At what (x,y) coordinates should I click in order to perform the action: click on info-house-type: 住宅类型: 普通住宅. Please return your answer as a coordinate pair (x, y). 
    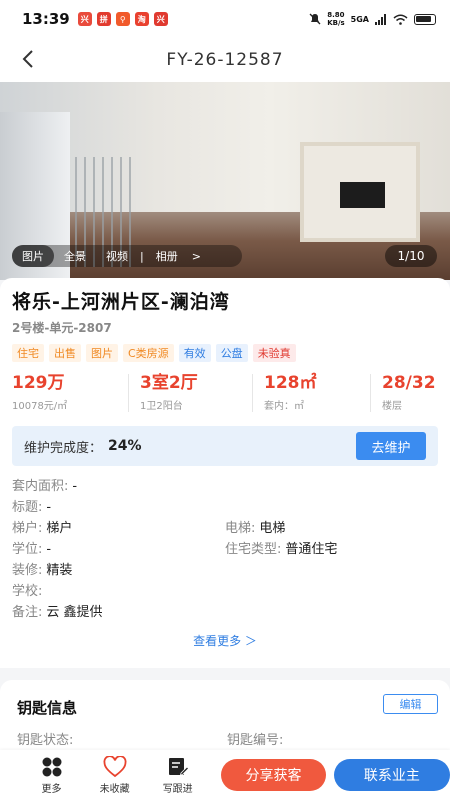
    Looking at the image, I should click on (331, 549).